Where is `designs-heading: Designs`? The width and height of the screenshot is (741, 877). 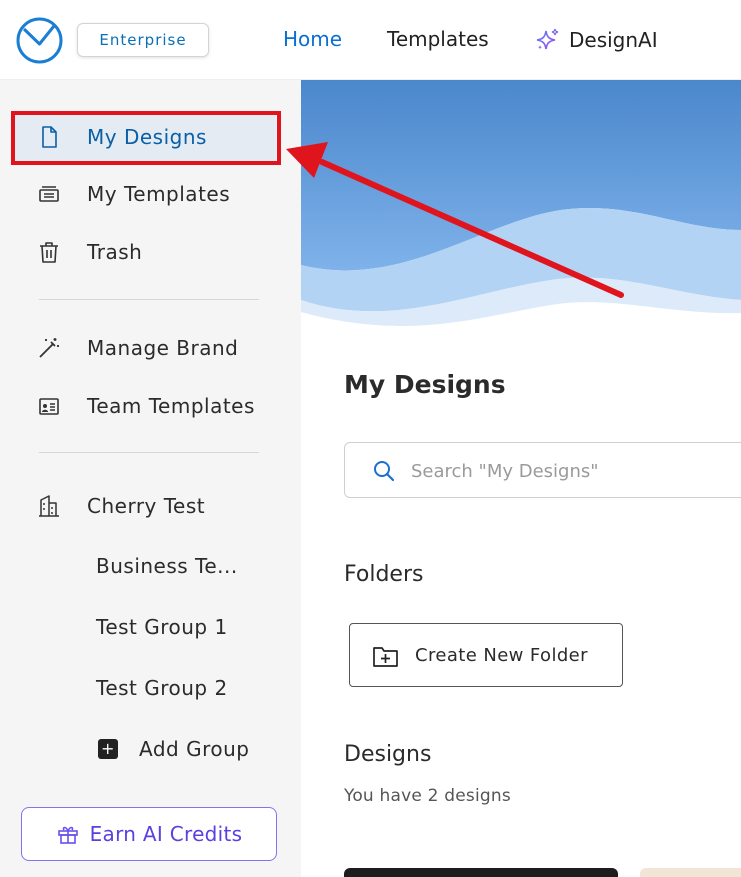
designs-heading: Designs is located at coordinates (388, 754).